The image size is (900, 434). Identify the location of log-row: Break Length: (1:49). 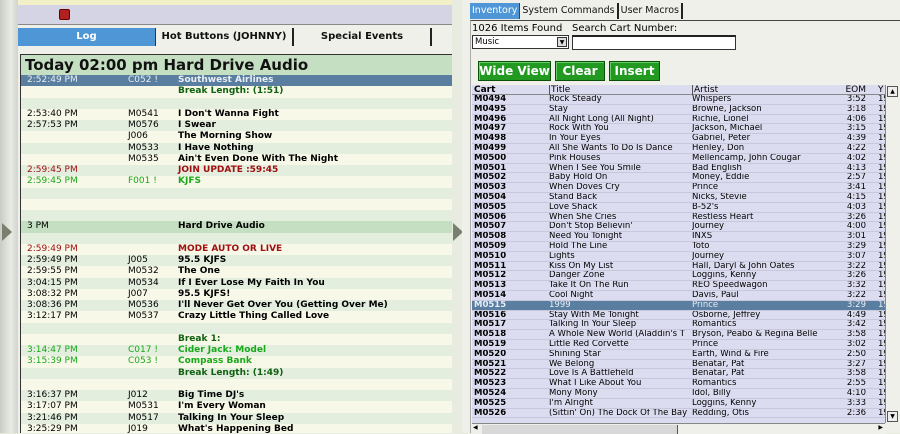
(236, 373).